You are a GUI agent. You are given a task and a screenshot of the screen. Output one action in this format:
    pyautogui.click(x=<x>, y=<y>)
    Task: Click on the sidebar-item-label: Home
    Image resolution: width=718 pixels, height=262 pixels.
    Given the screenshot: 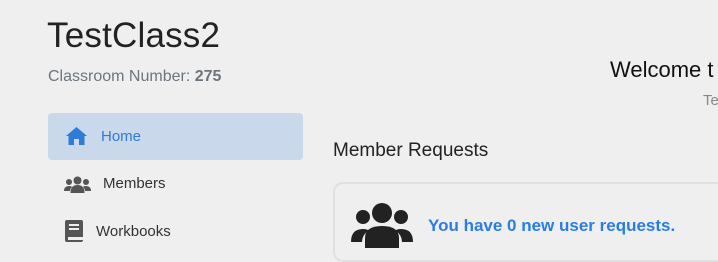 What is the action you would take?
    pyautogui.click(x=121, y=136)
    